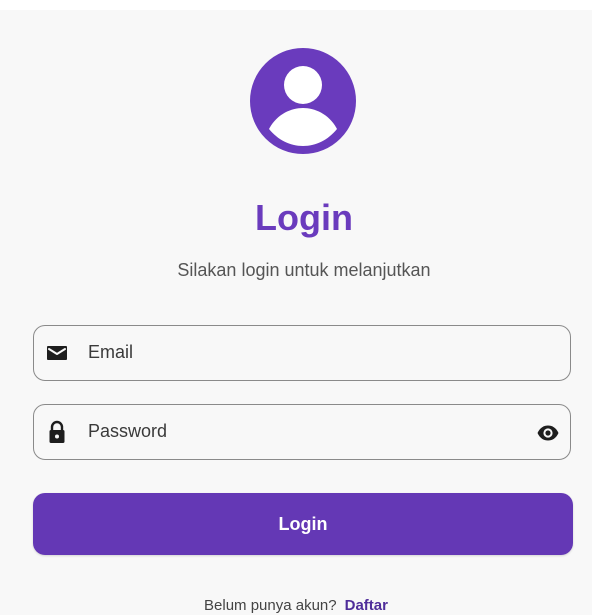 This screenshot has height=615, width=592. I want to click on account-circle-icon, so click(303, 101).